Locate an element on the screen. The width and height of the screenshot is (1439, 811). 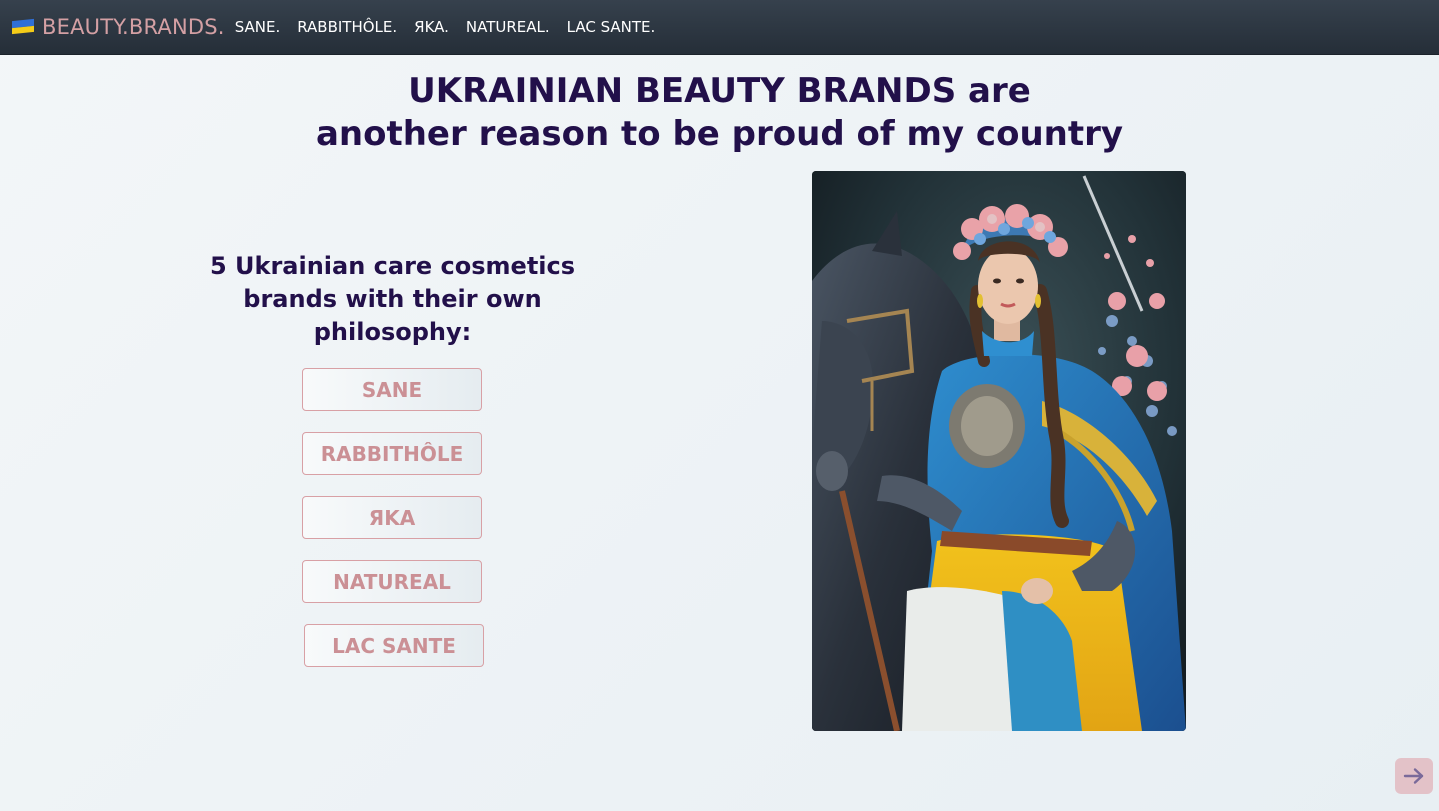
nav-link-natureal: NATUREAL. is located at coordinates (508, 27).